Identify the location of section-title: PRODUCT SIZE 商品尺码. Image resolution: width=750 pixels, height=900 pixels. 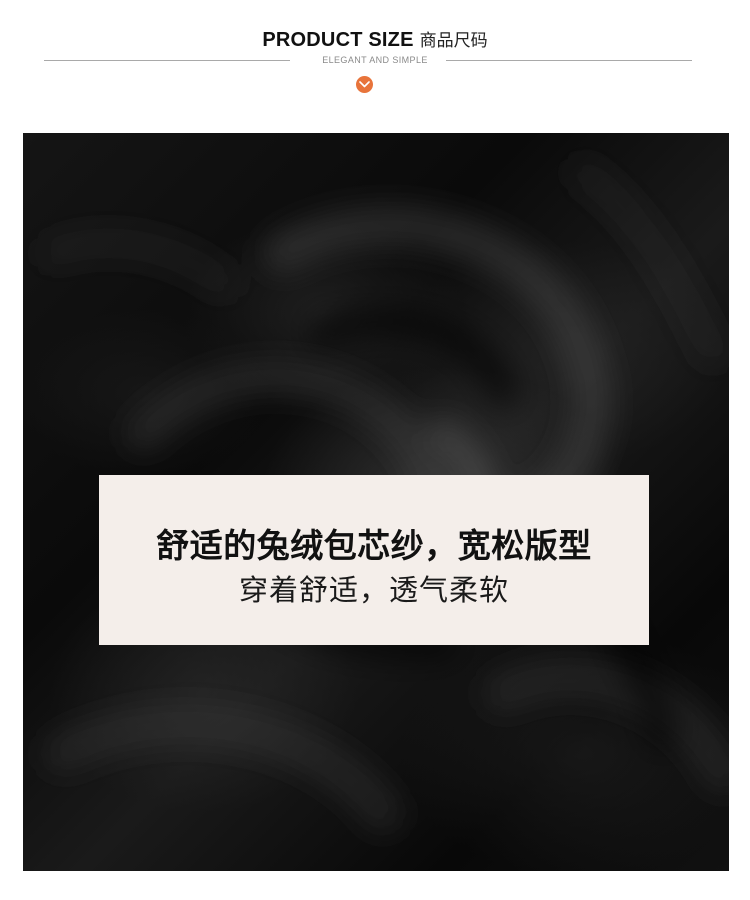
(375, 39).